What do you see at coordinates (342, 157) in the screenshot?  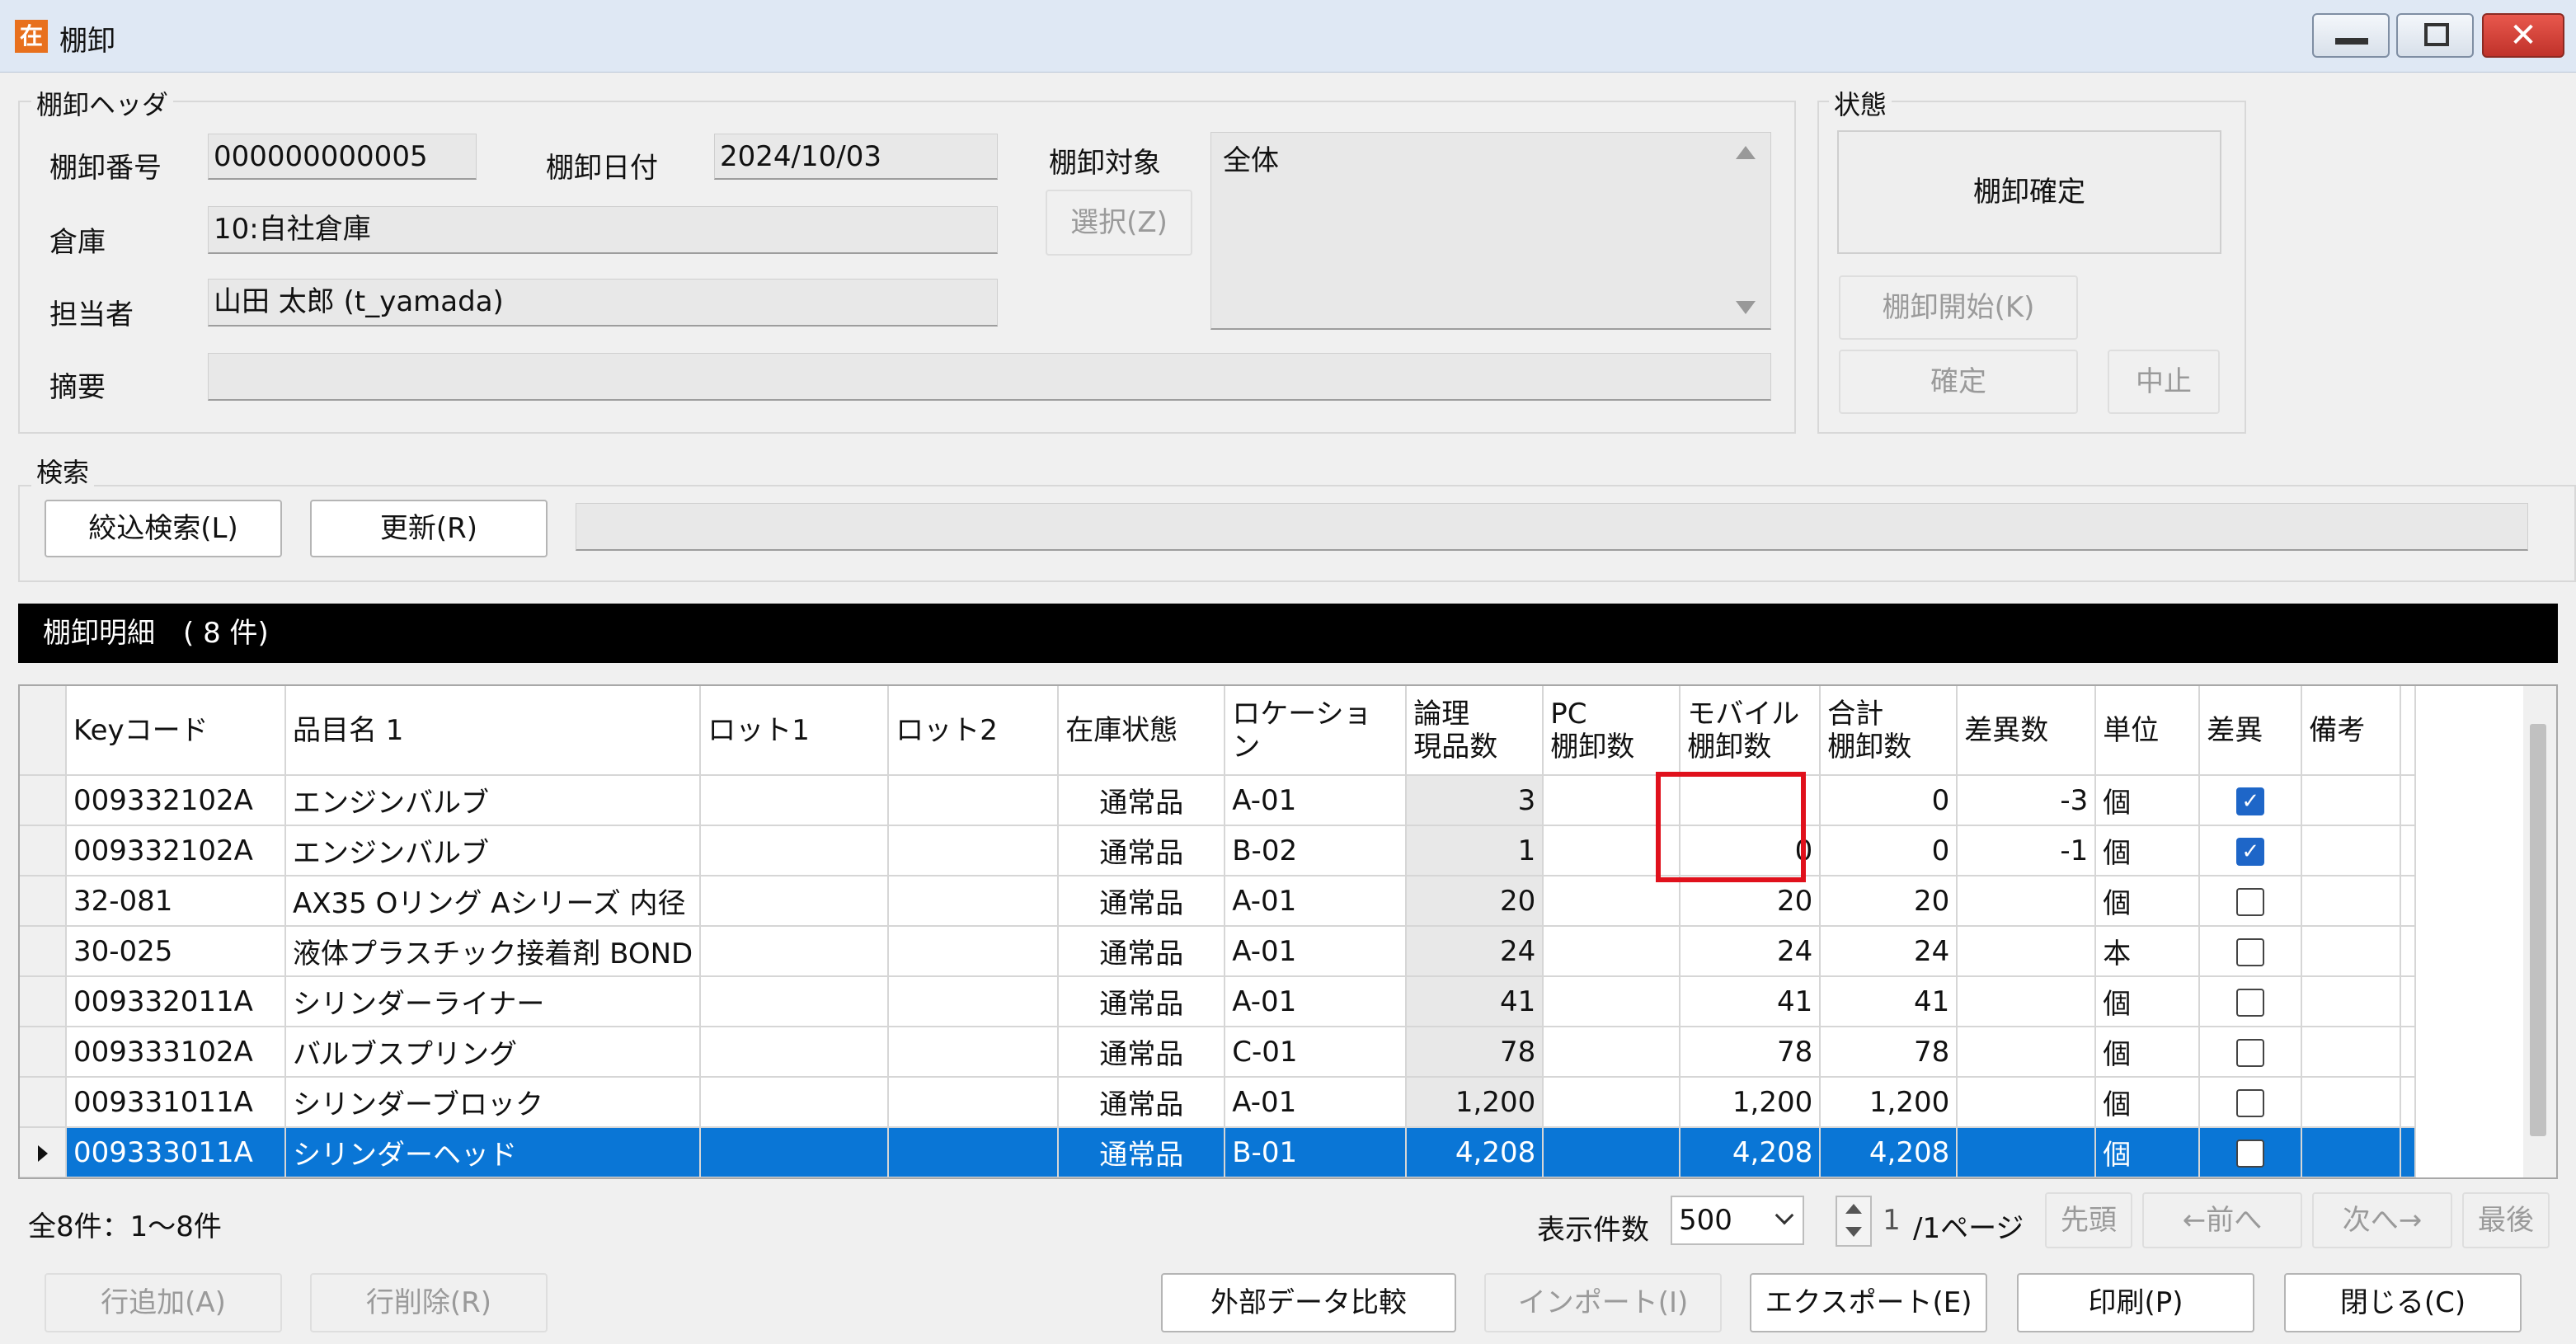 I see `inventory-number-field: 000000000005` at bounding box center [342, 157].